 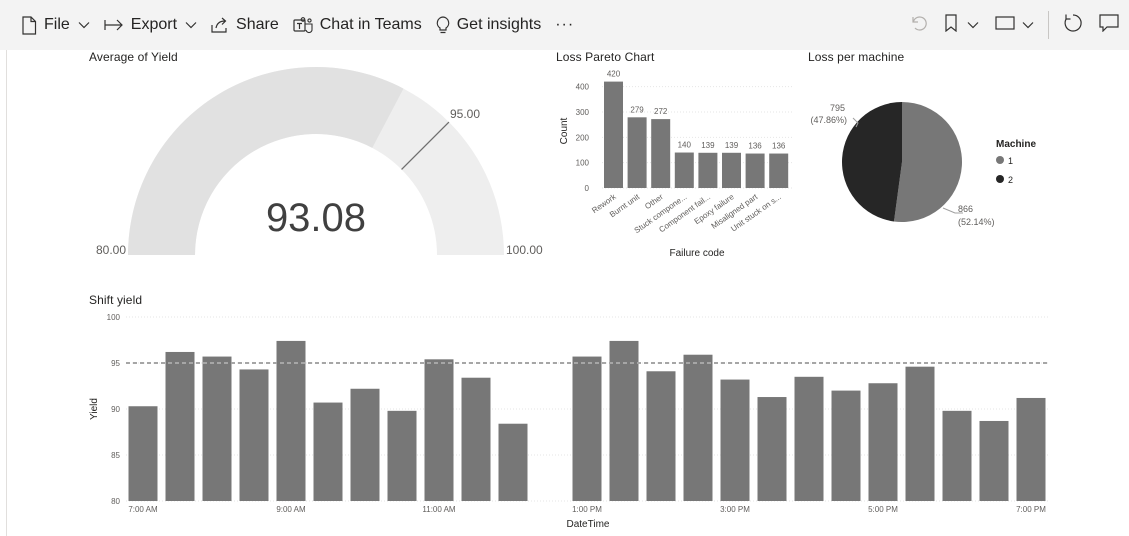 I want to click on x-tick-label: 11:00 AM, so click(x=439, y=509).